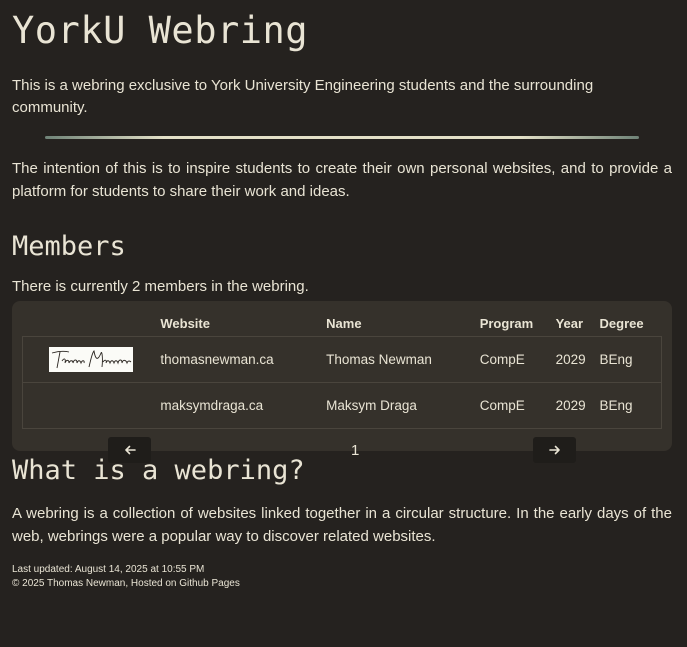 This screenshot has height=647, width=687. What do you see at coordinates (569, 323) in the screenshot?
I see `col-year: Year` at bounding box center [569, 323].